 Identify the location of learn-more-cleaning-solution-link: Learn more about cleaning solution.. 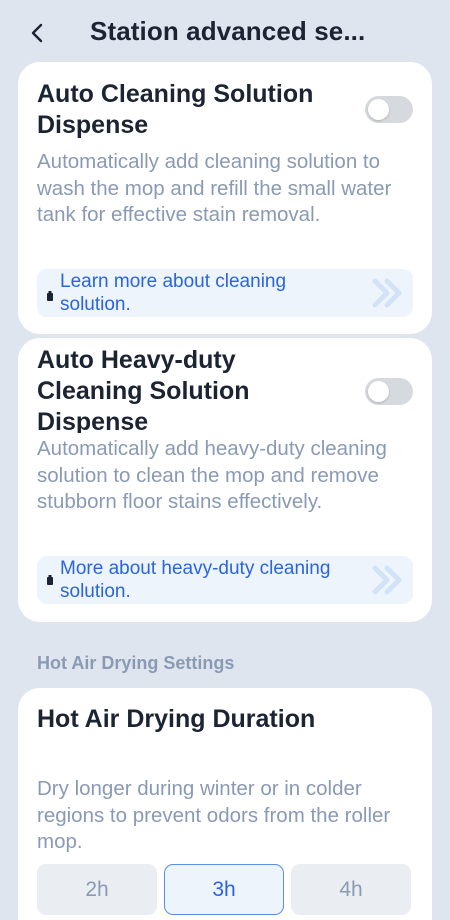
(225, 293).